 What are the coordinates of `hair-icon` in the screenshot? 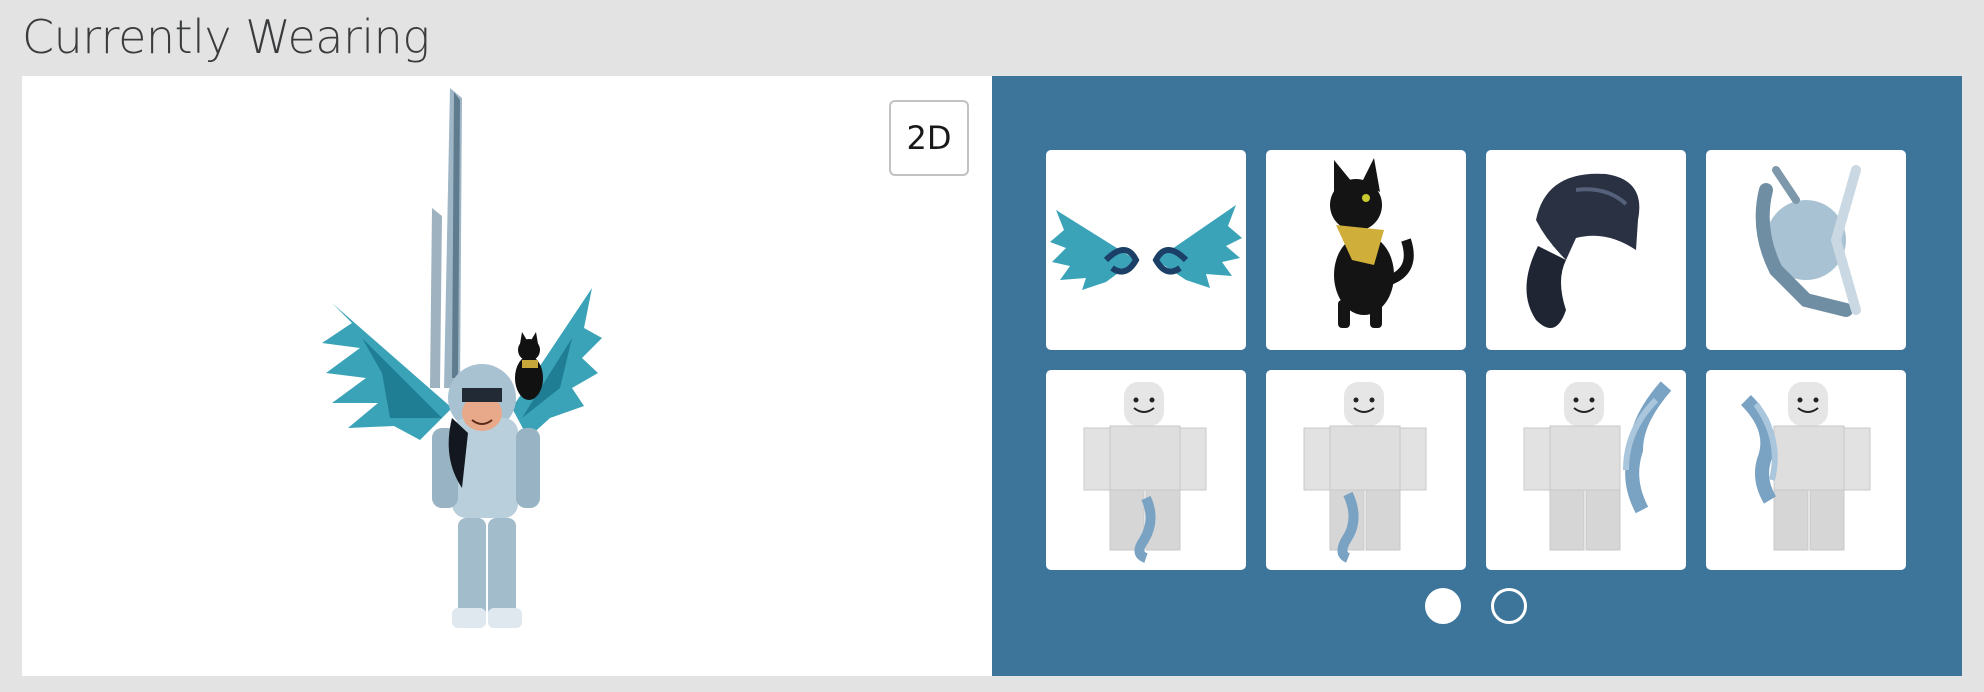 It's located at (1583, 250).